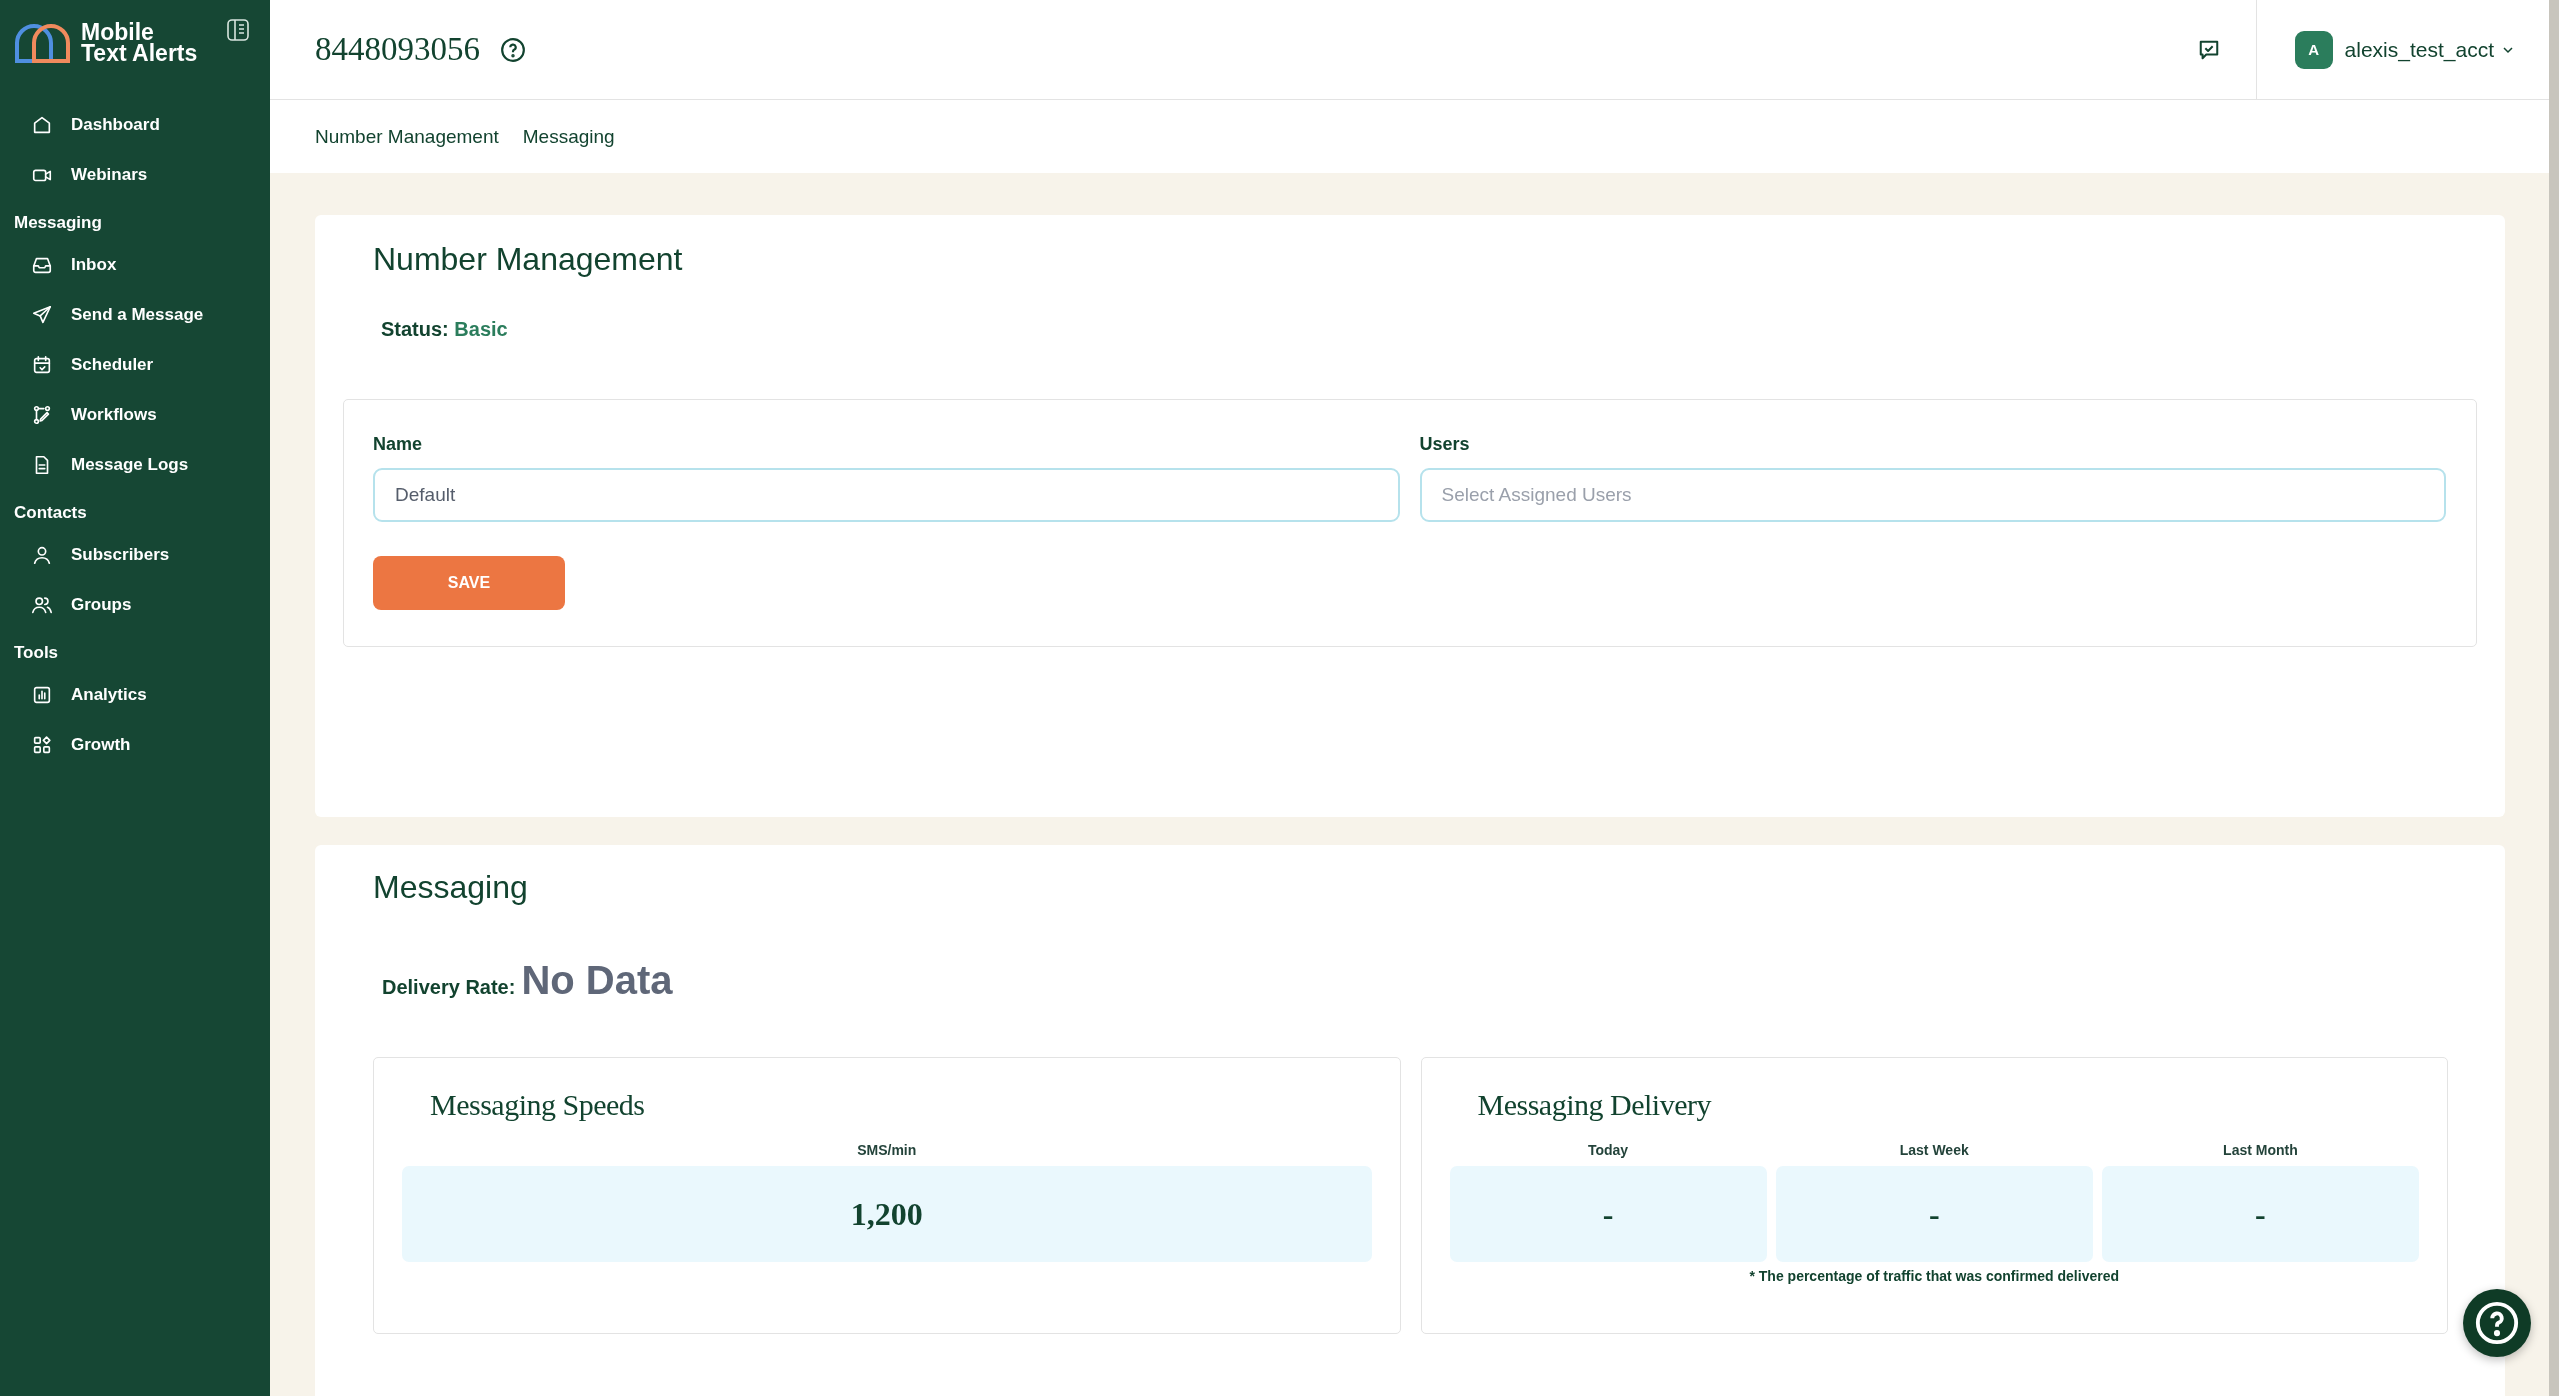  What do you see at coordinates (513, 49) in the screenshot?
I see `help-icon` at bounding box center [513, 49].